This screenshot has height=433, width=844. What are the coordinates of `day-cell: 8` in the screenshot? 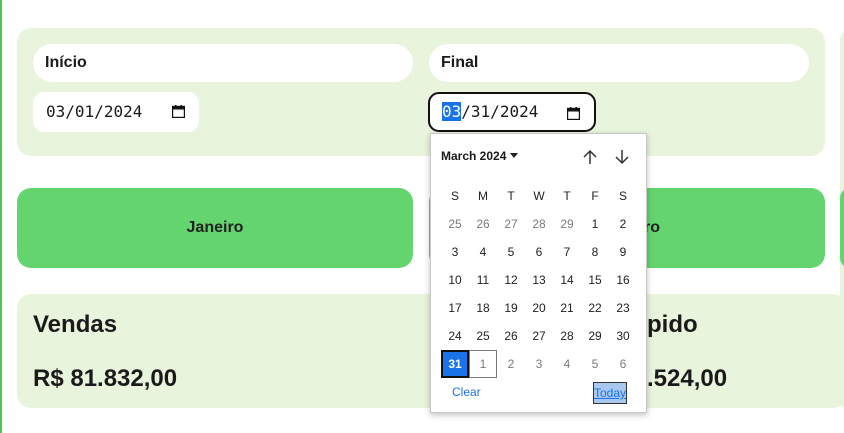 It's located at (595, 252).